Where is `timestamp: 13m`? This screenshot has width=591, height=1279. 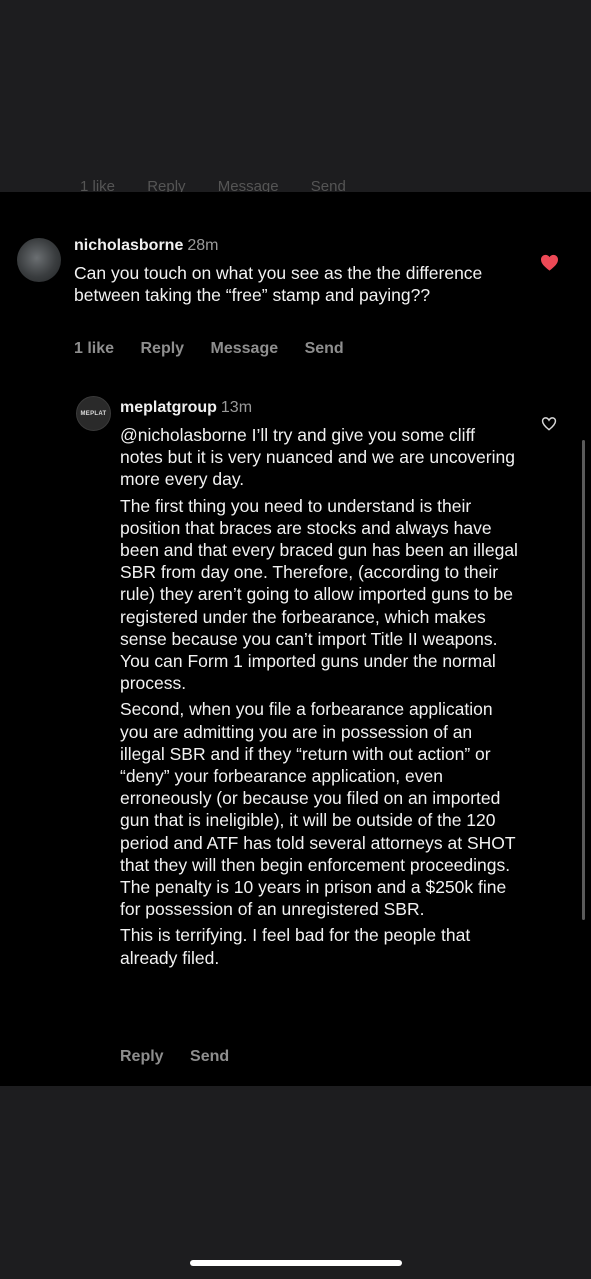
timestamp: 13m is located at coordinates (236, 407).